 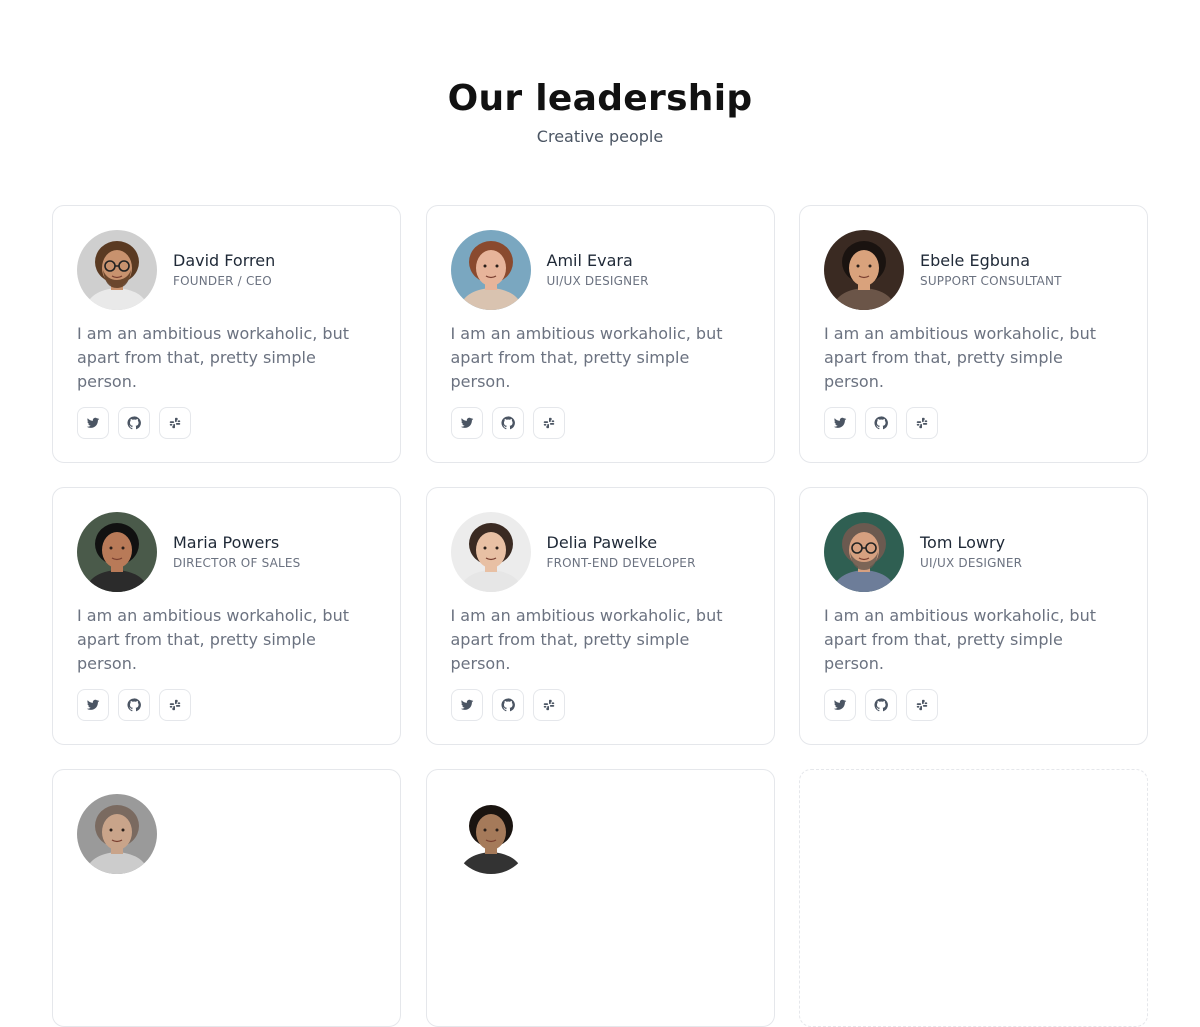 What do you see at coordinates (975, 260) in the screenshot?
I see `member-name: Ebele Egbuna` at bounding box center [975, 260].